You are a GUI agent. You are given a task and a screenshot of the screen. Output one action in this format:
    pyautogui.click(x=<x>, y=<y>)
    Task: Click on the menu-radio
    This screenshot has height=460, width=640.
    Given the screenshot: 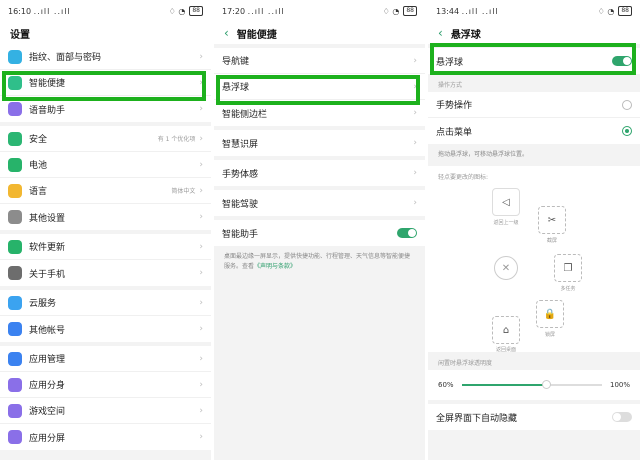 What is the action you would take?
    pyautogui.click(x=627, y=131)
    